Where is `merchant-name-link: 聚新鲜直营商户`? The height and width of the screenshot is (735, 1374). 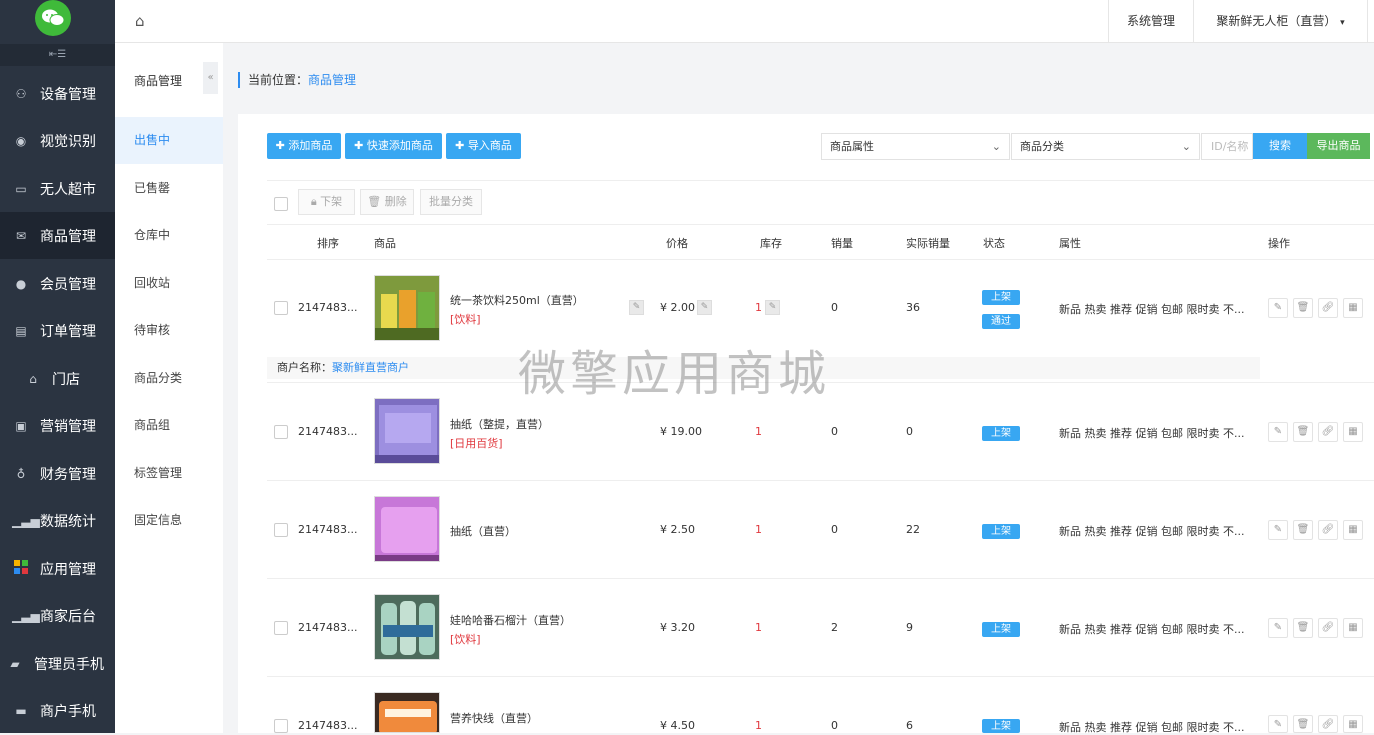 merchant-name-link: 聚新鲜直营商户 is located at coordinates (370, 367).